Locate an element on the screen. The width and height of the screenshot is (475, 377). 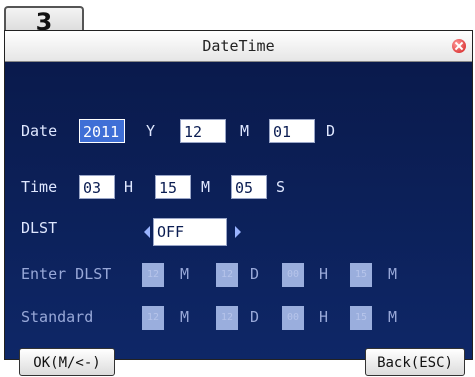
standard-hour-unit: H is located at coordinates (324, 317).